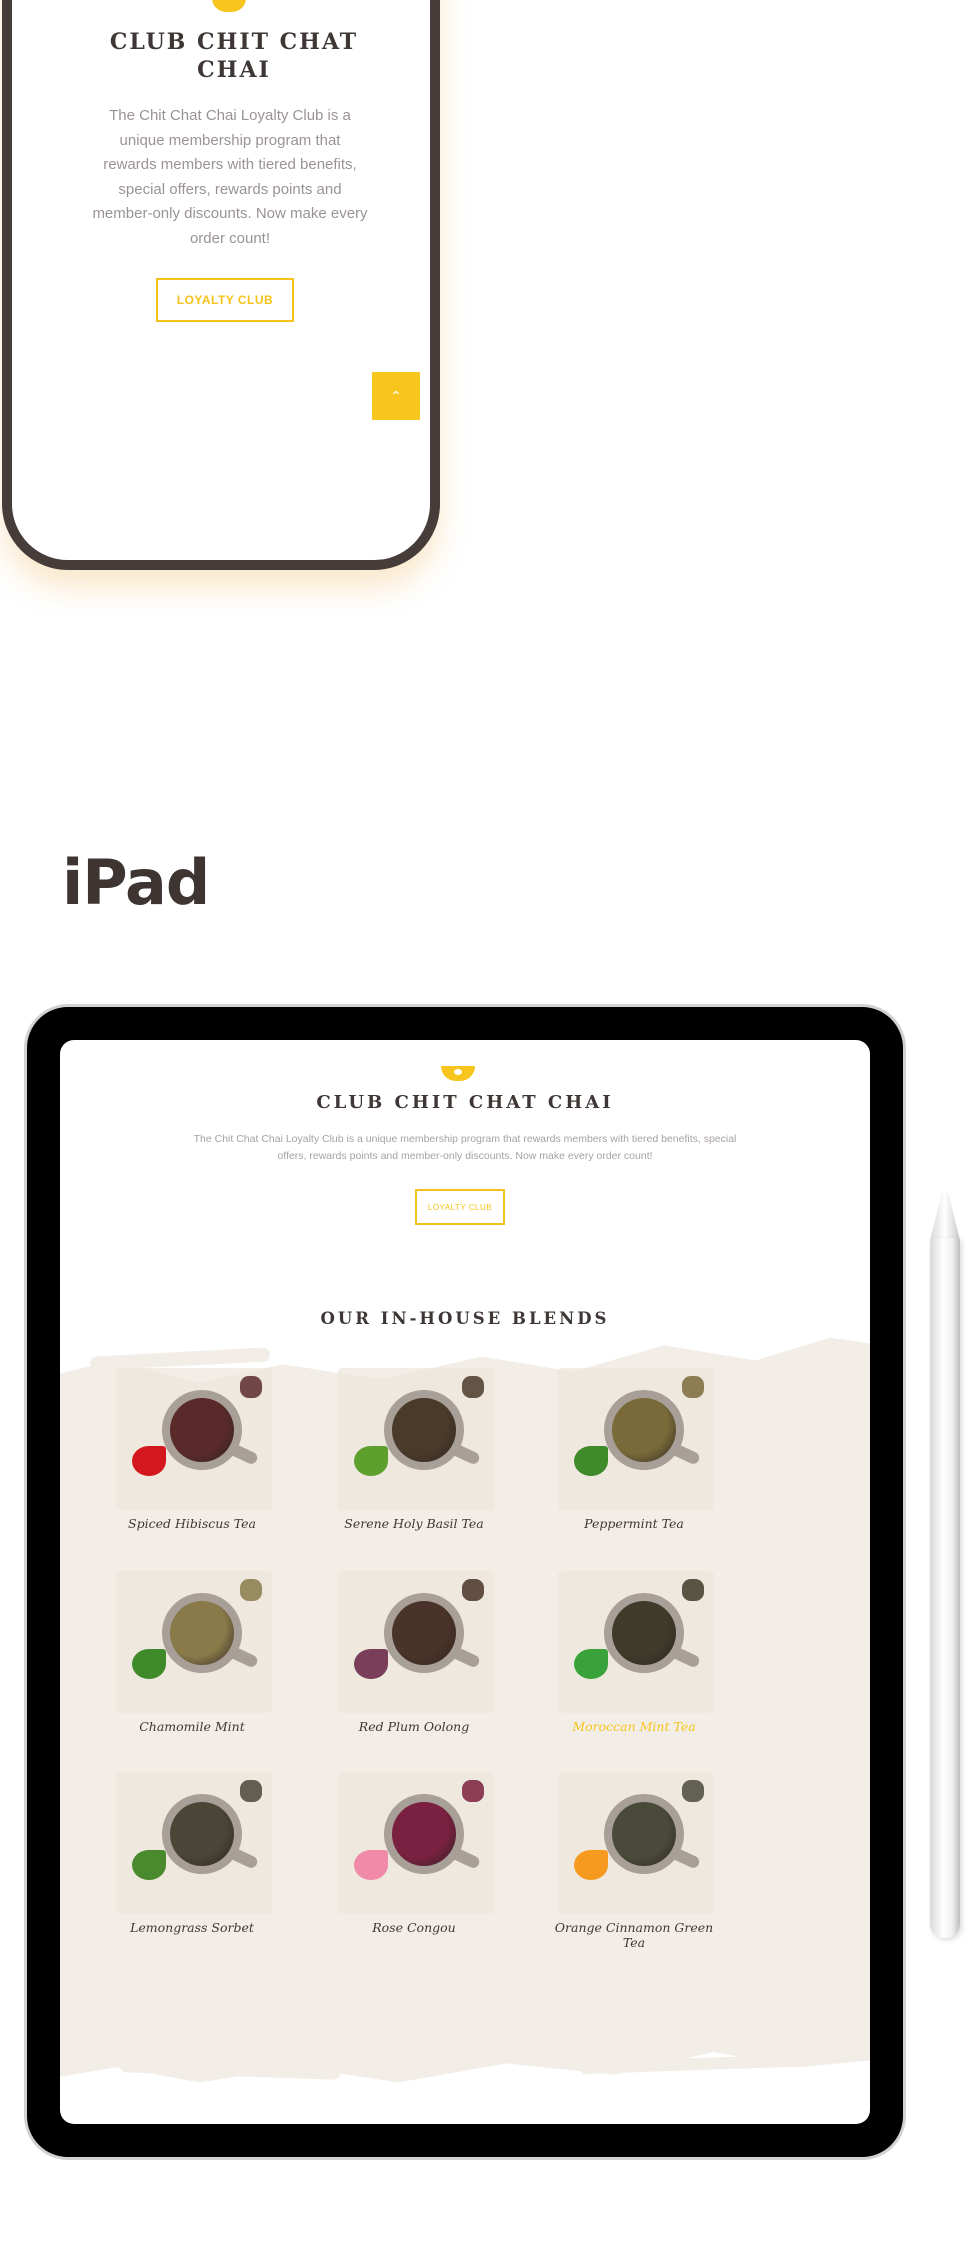 This screenshot has height=2257, width=972. What do you see at coordinates (192, 1927) in the screenshot?
I see `blend-name: Lemongrass Sorbet` at bounding box center [192, 1927].